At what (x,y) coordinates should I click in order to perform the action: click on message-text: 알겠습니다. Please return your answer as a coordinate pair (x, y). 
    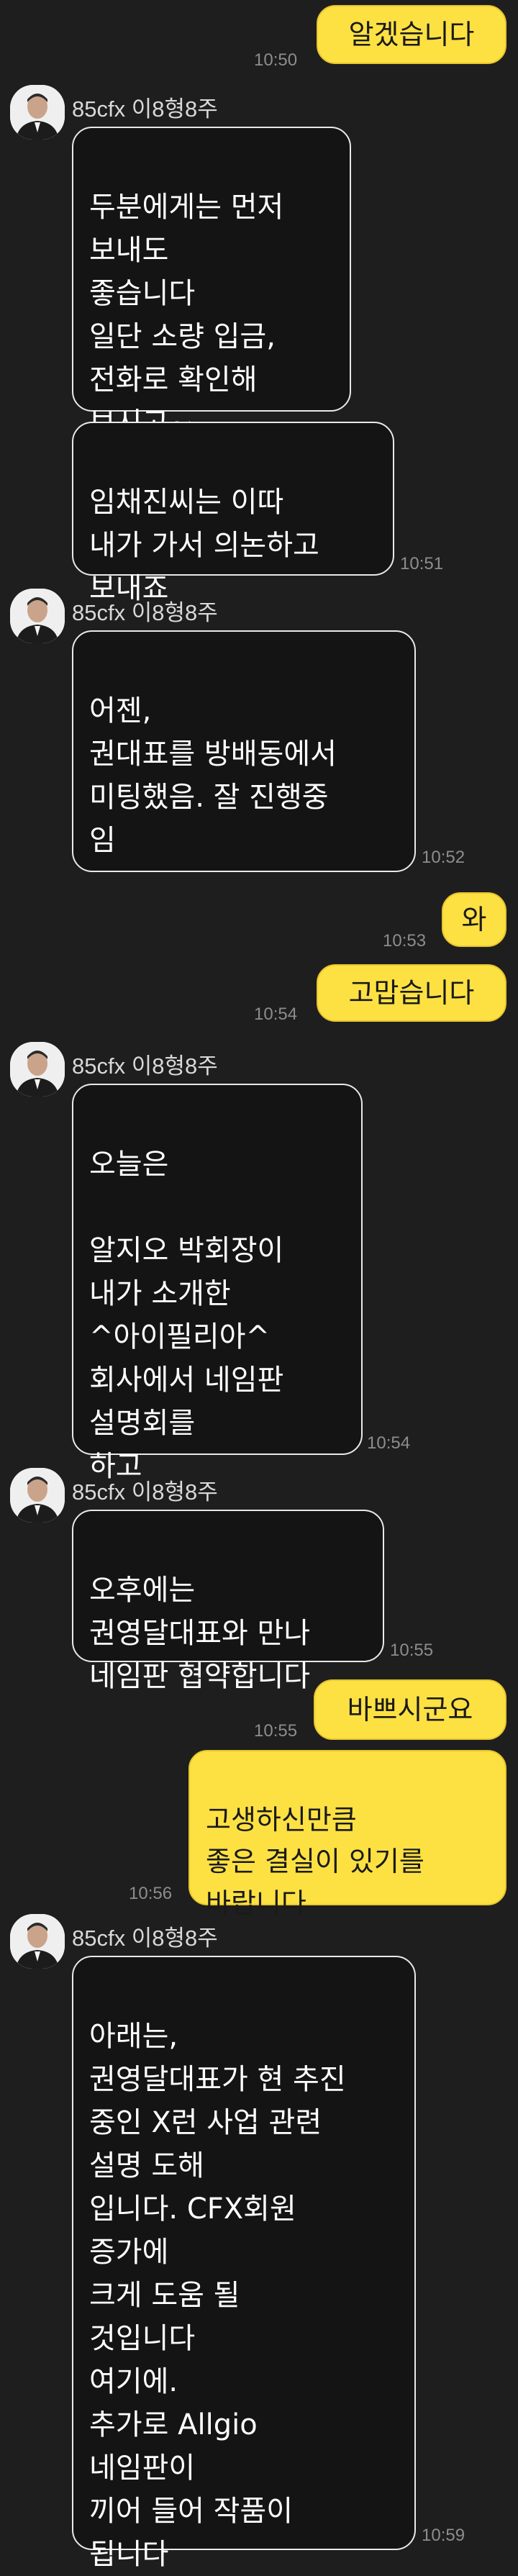
    Looking at the image, I should click on (411, 34).